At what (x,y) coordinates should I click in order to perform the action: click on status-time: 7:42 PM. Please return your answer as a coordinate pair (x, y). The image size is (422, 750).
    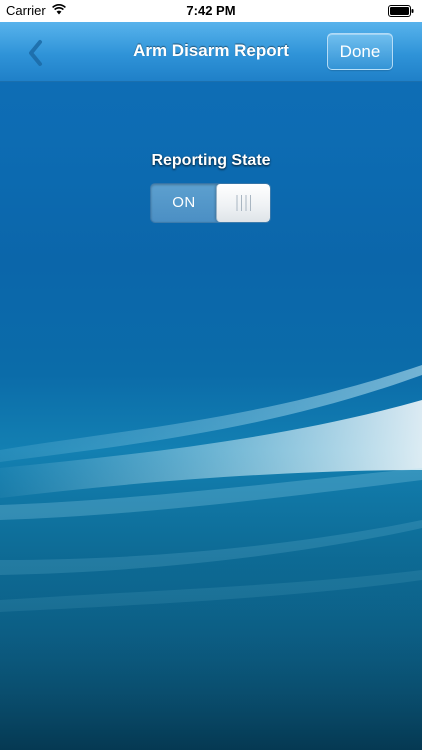
    Looking at the image, I should click on (211, 10).